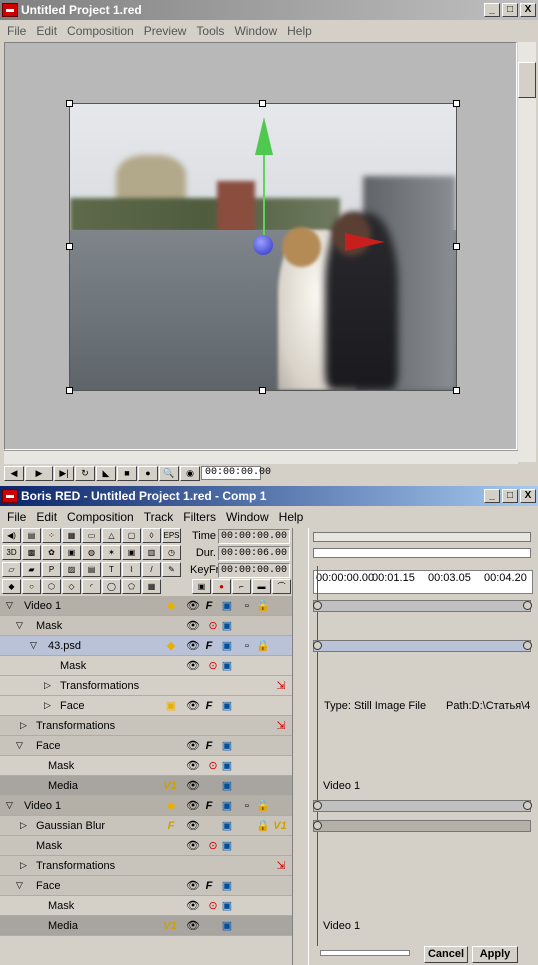 This screenshot has width=538, height=965. I want to click on shape-icon: △, so click(111, 535).